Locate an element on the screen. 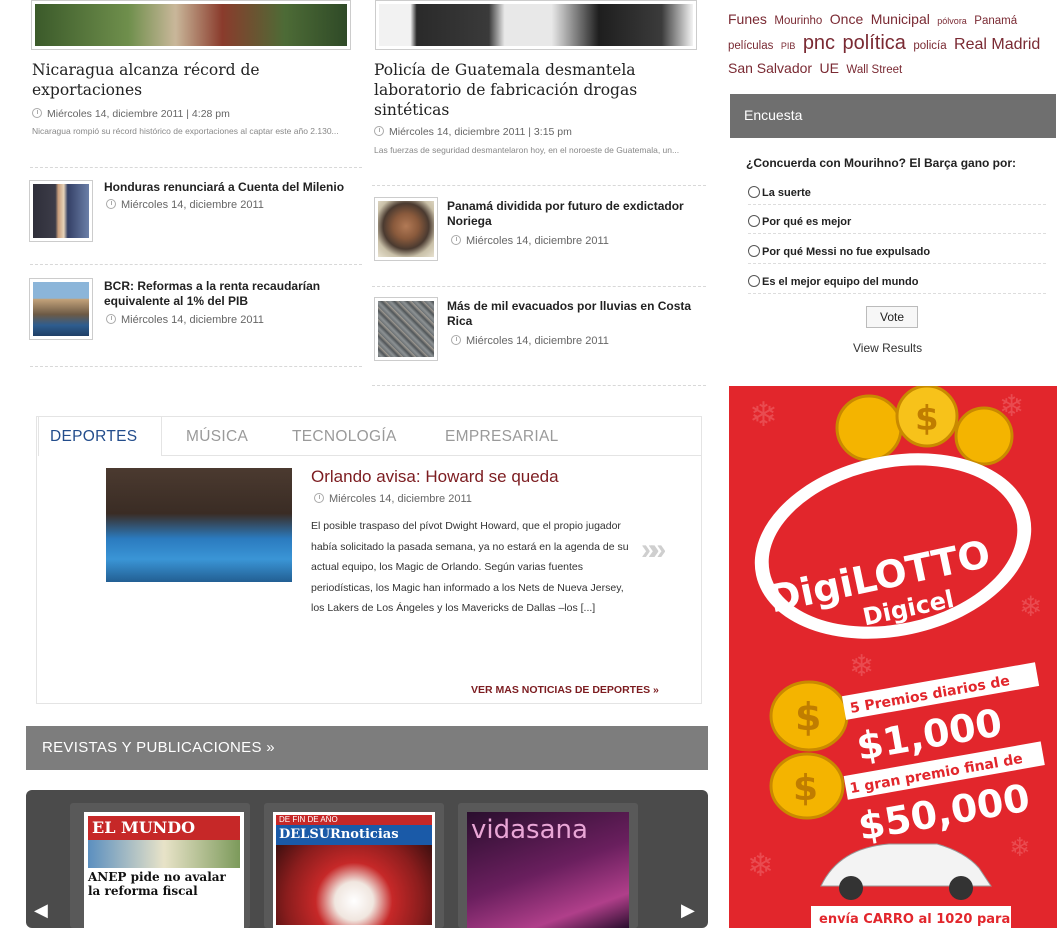  cover-masthead: vidasana is located at coordinates (529, 830).